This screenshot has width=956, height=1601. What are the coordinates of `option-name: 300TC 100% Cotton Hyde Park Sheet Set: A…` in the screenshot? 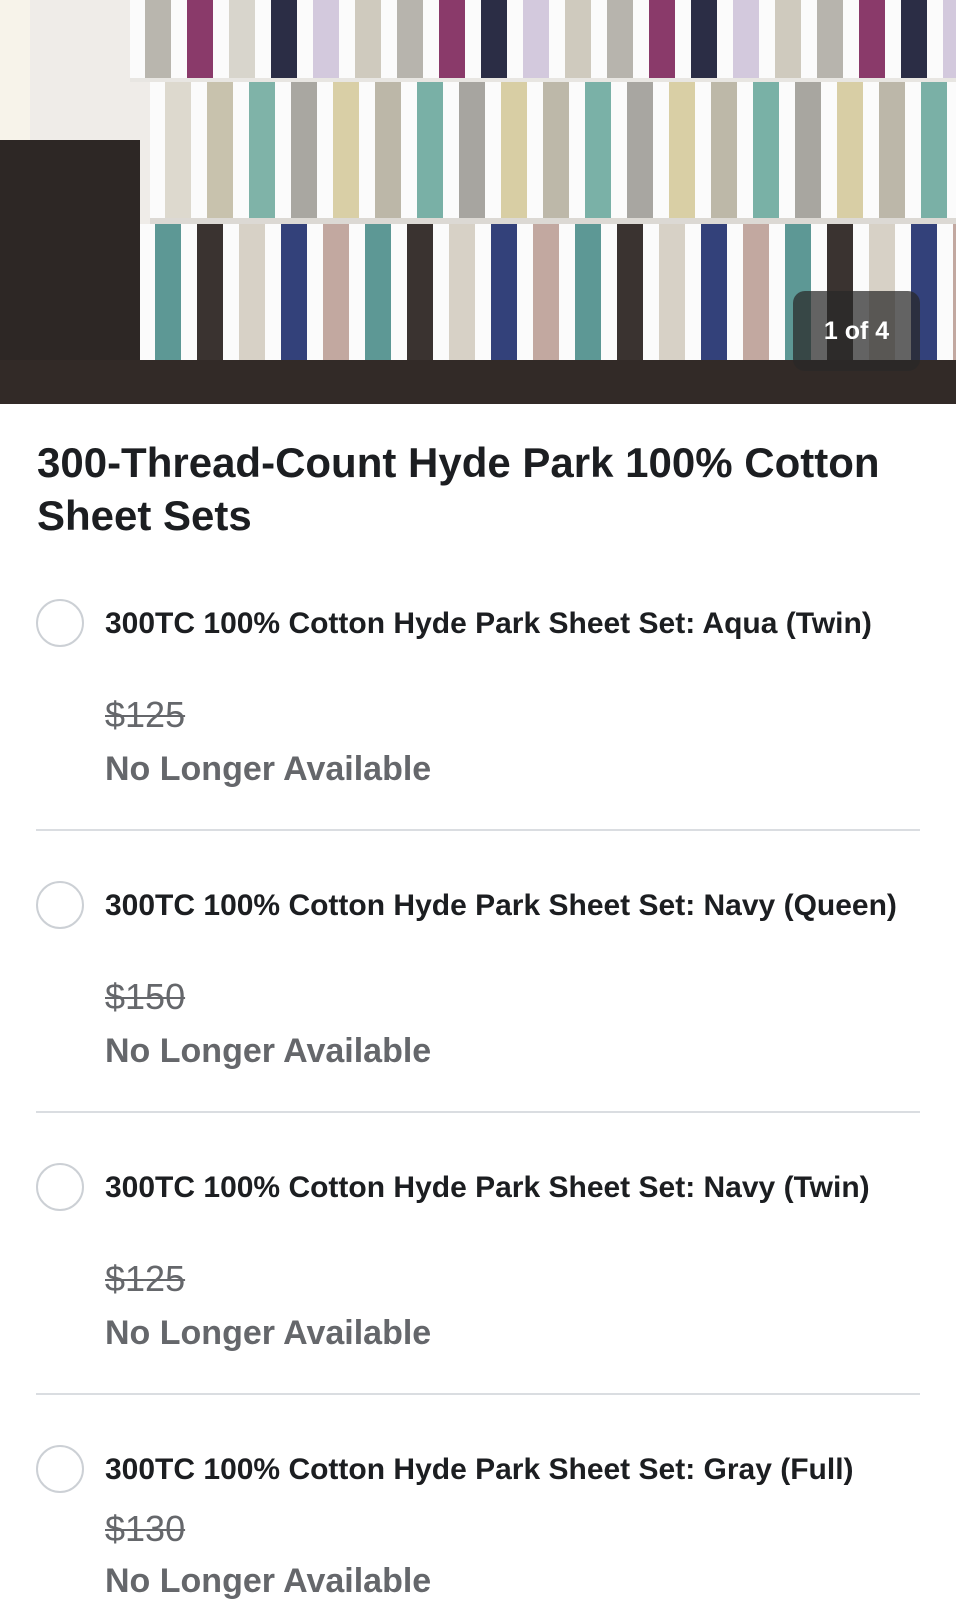 It's located at (488, 623).